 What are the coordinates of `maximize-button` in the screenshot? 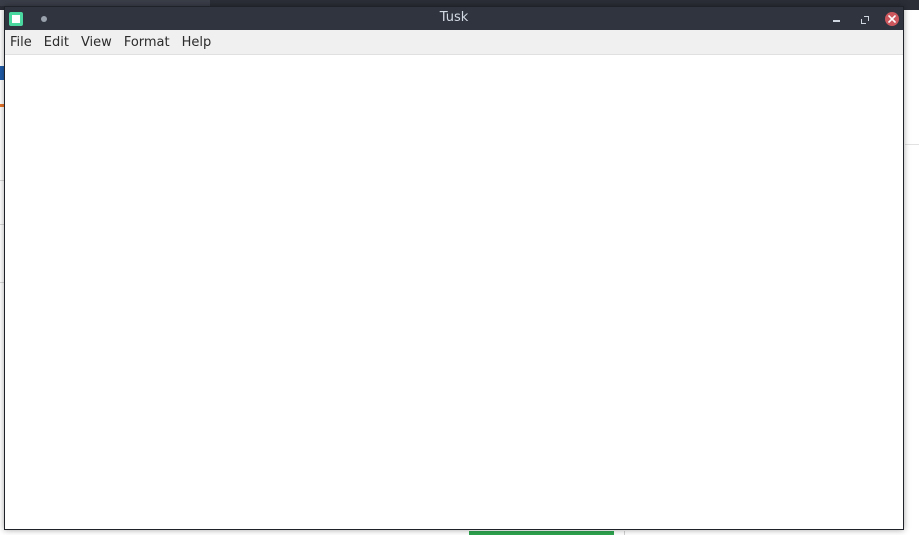 It's located at (864, 19).